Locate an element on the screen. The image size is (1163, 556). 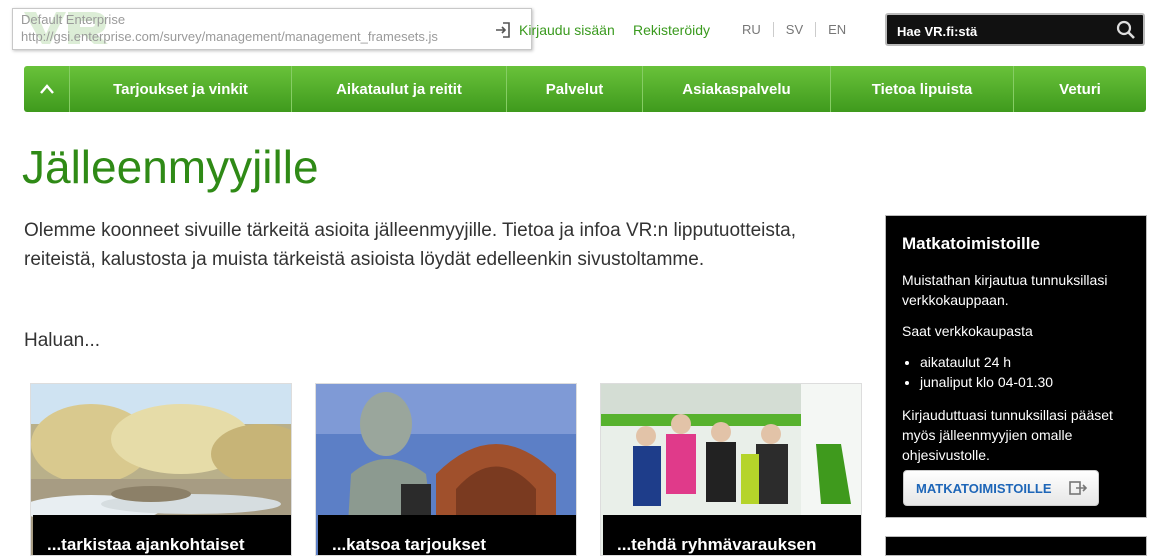
nav-home is located at coordinates (47, 89).